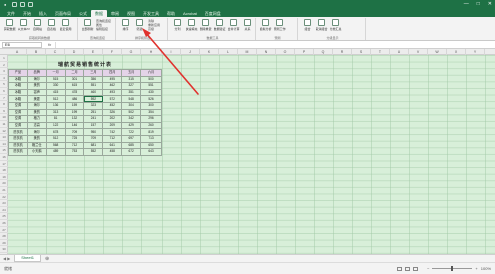 This screenshot has height=274, width=495. I want to click on table-cell: 志高, so click(36, 125).